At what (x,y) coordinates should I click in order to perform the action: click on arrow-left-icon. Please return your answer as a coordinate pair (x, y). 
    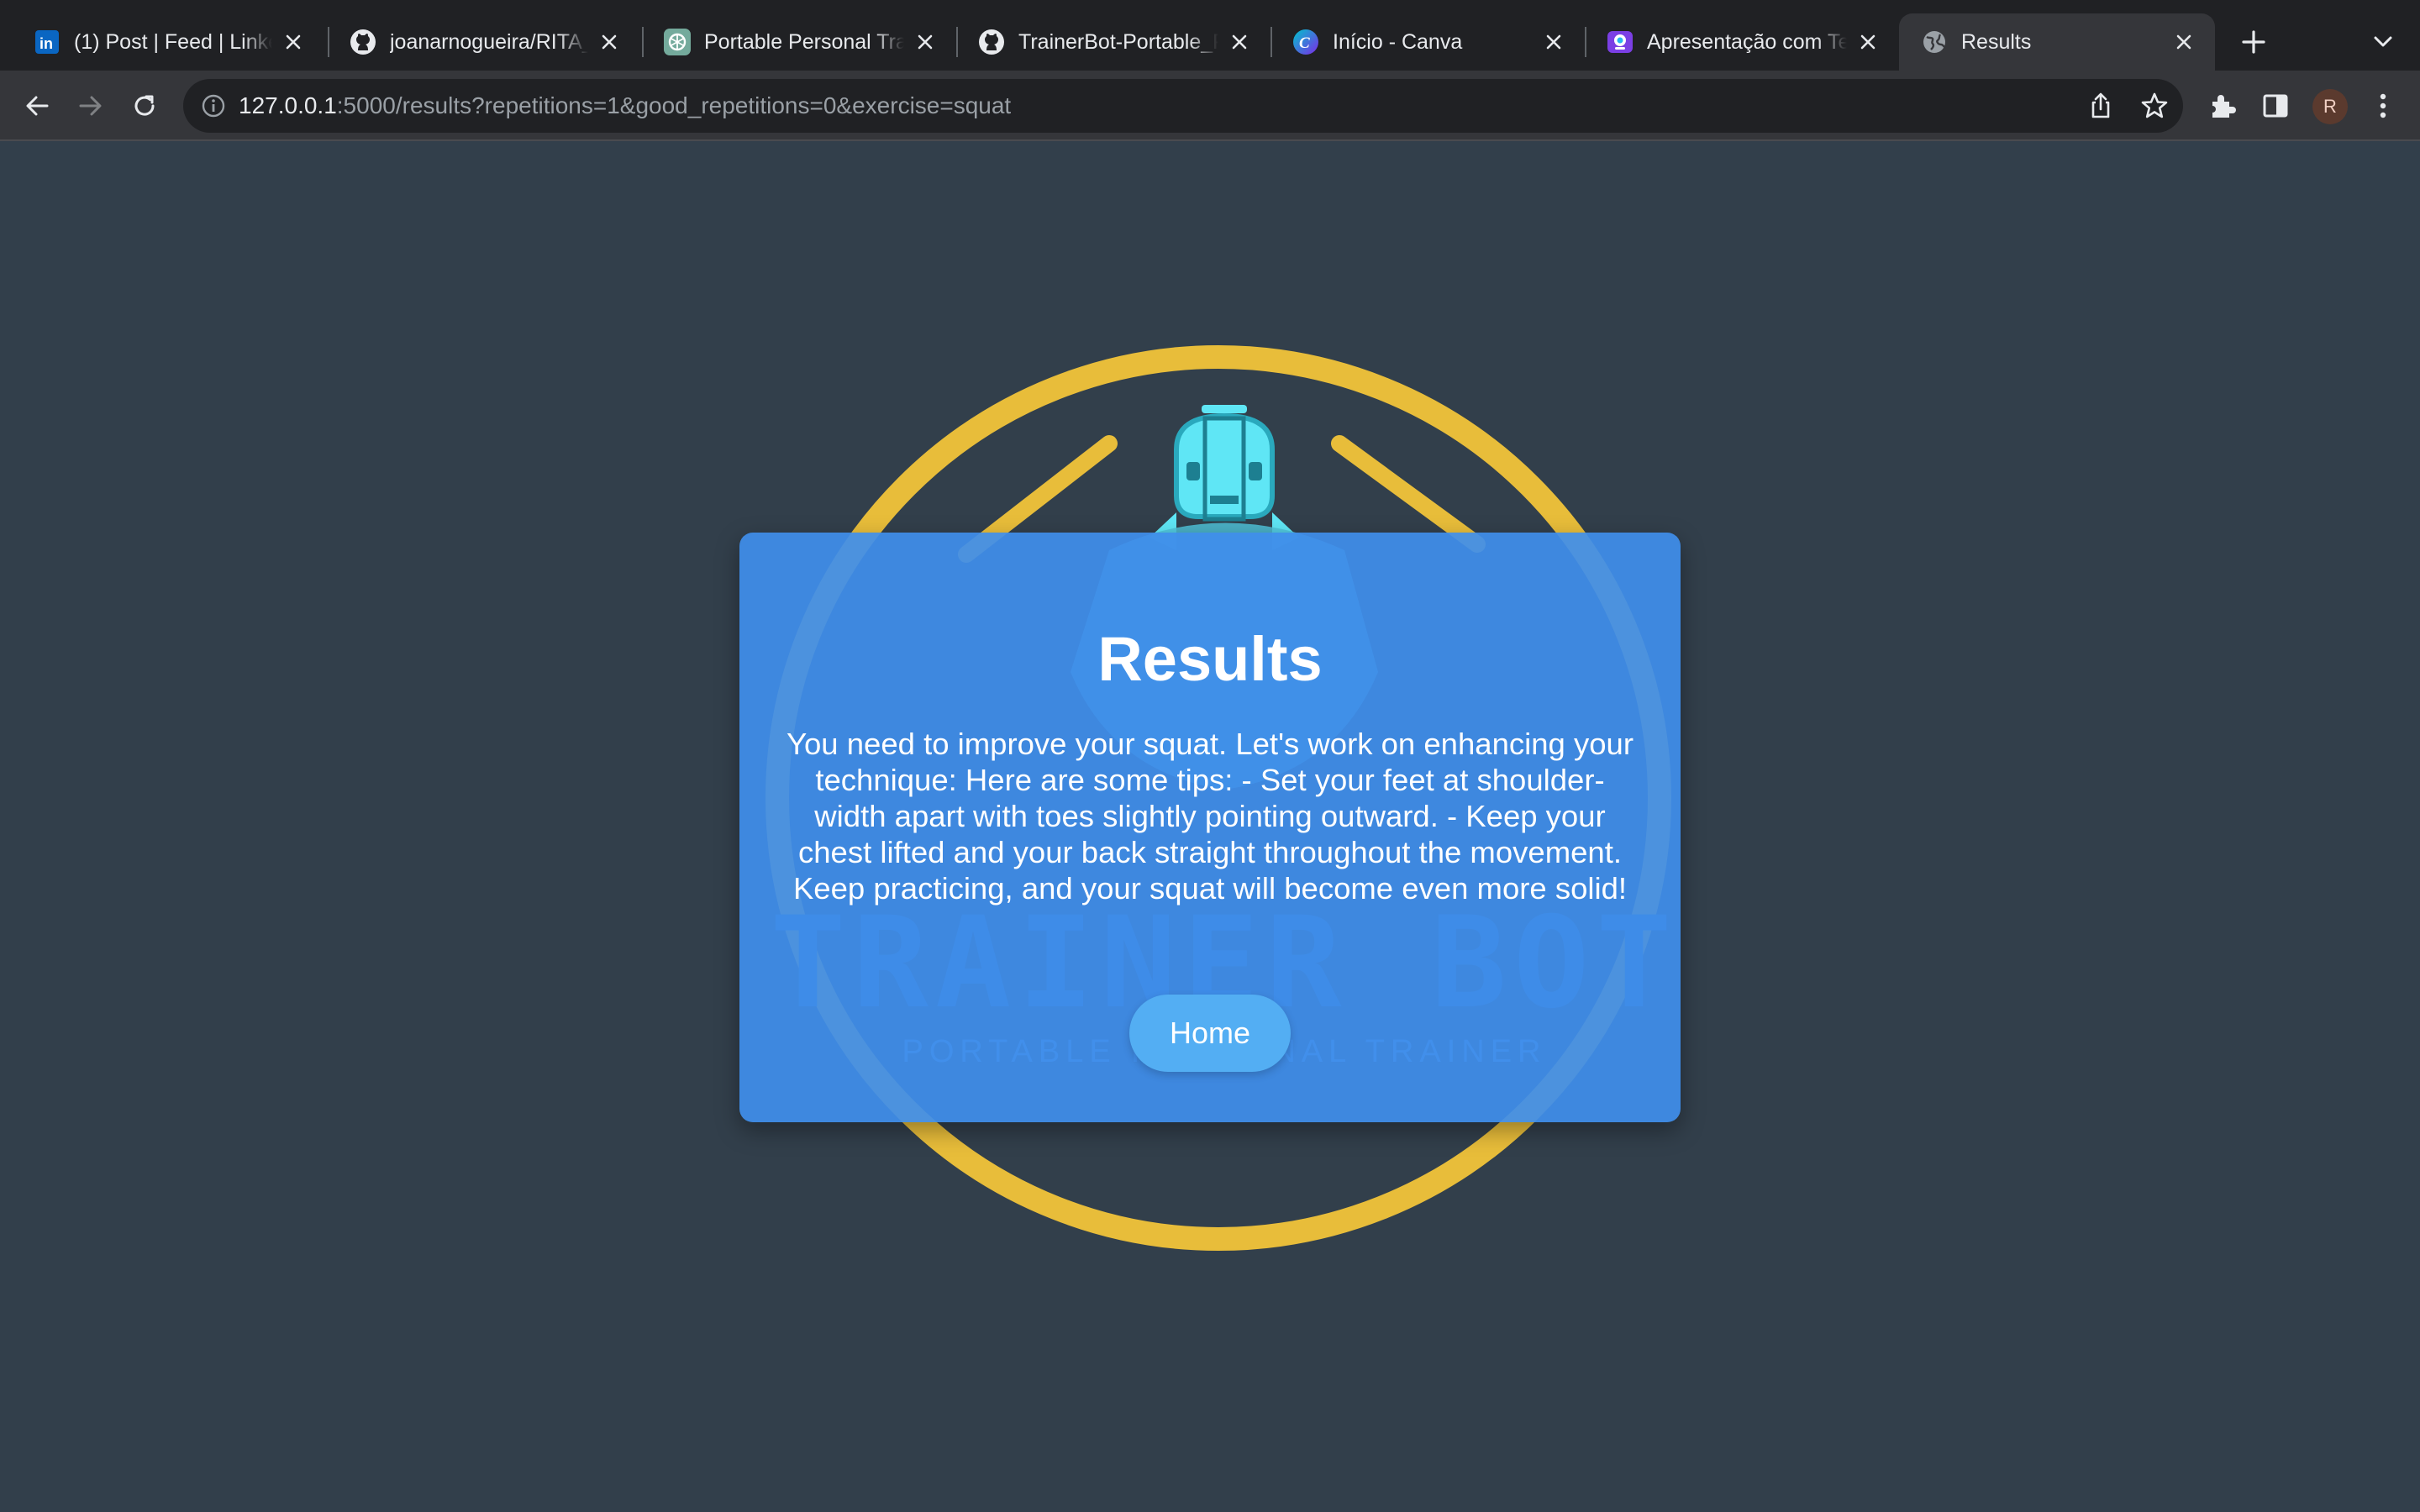
    Looking at the image, I should click on (37, 106).